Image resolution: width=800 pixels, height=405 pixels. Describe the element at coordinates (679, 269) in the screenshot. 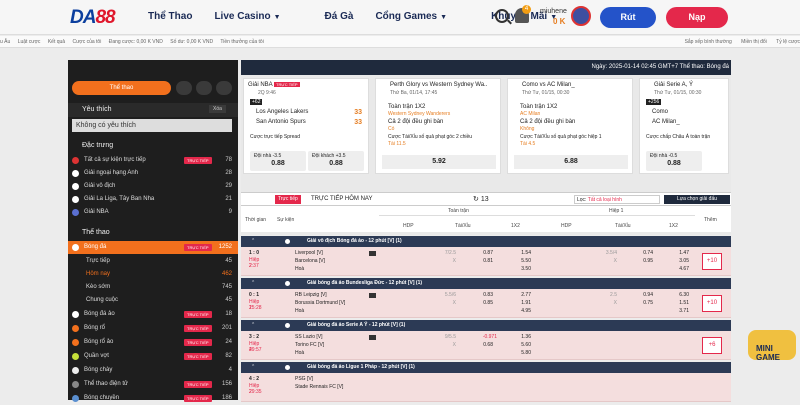

I see `odds-cell: 4.67` at that location.